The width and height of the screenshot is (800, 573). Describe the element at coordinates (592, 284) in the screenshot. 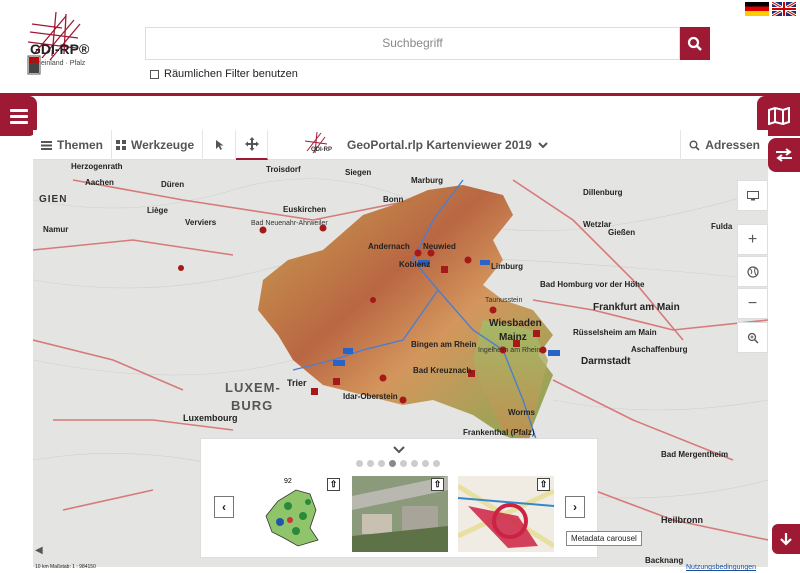

I see `map-label-badhomburg: Bad Homburg vor der Höhe` at that location.